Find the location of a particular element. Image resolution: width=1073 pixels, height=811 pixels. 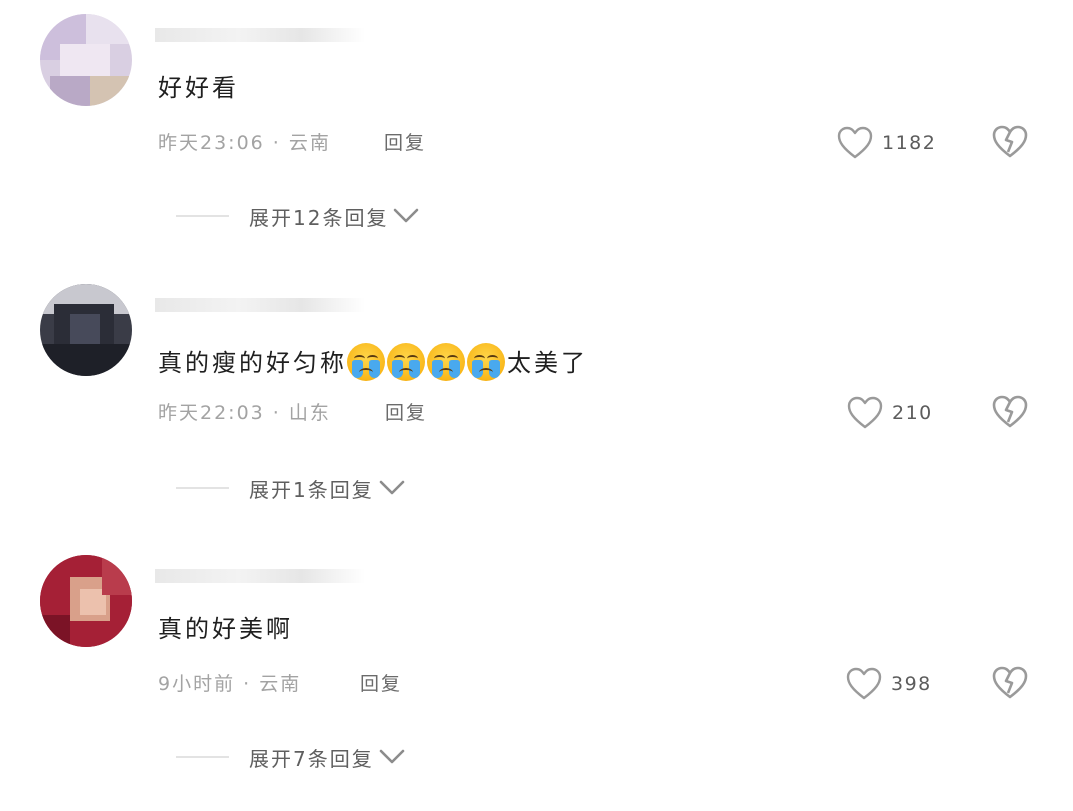

expand-label: 展开1条回复 is located at coordinates (311, 489).